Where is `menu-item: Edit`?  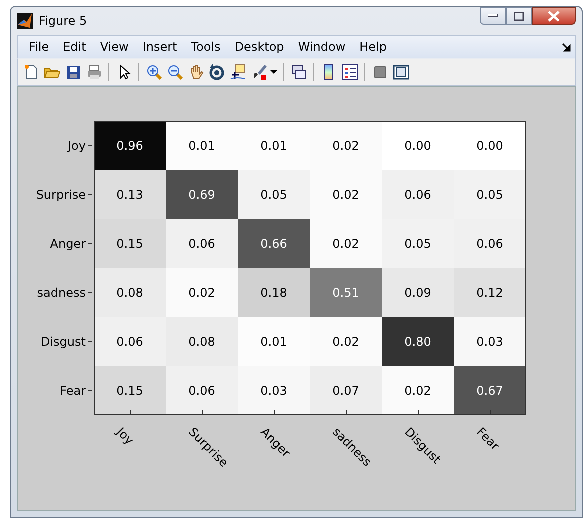
menu-item: Edit is located at coordinates (75, 47).